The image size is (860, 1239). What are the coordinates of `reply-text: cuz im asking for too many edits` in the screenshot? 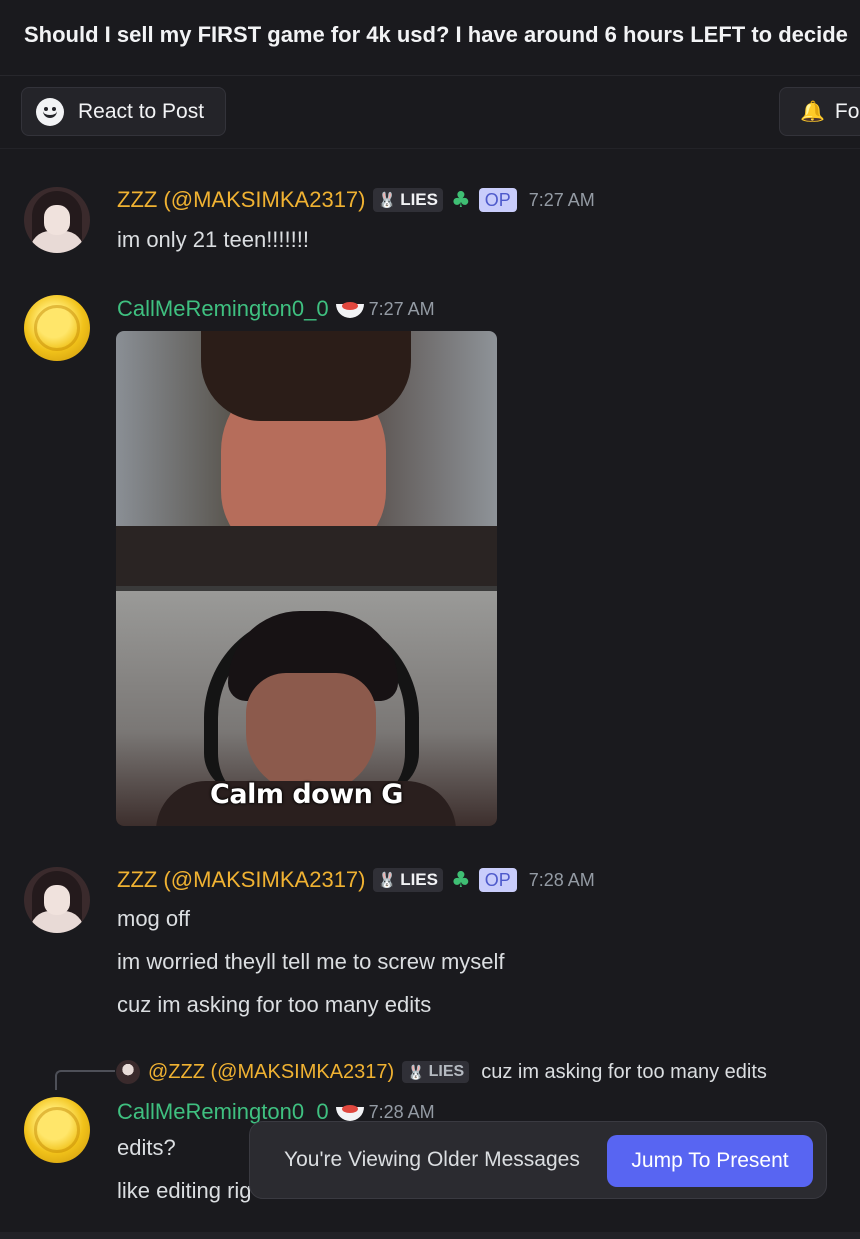 It's located at (624, 1071).